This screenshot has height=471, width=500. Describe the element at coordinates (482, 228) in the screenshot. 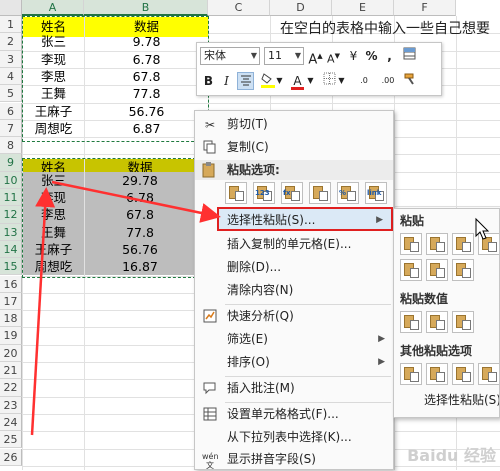

I see `mouse-pointer-icon` at that location.